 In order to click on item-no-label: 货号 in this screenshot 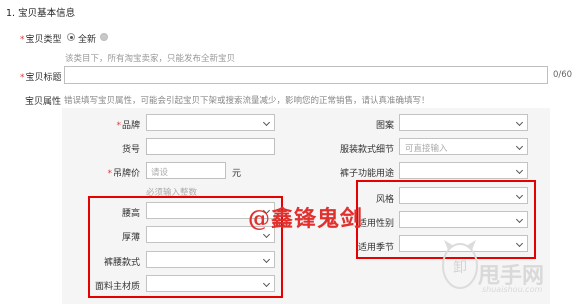, I will do `click(130, 150)`.